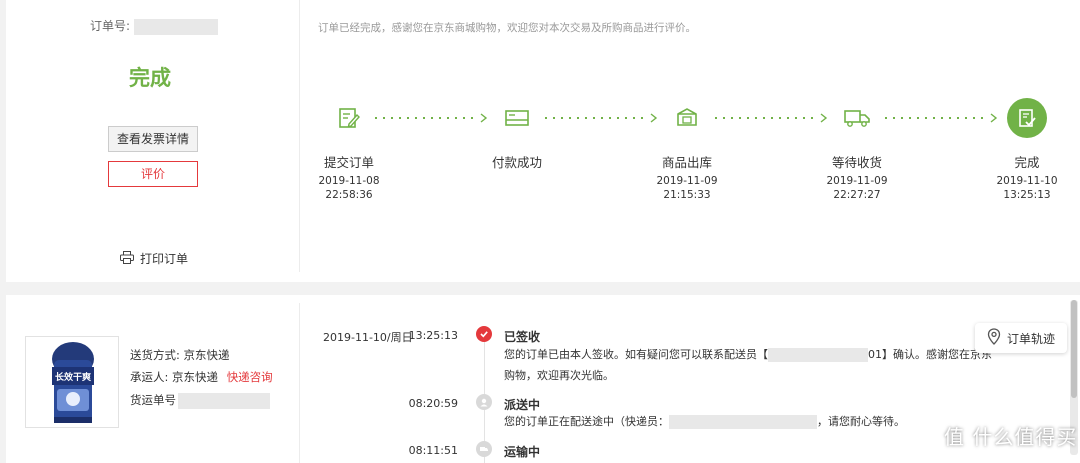  I want to click on shipping-method-label: 送货方式:, so click(155, 355).